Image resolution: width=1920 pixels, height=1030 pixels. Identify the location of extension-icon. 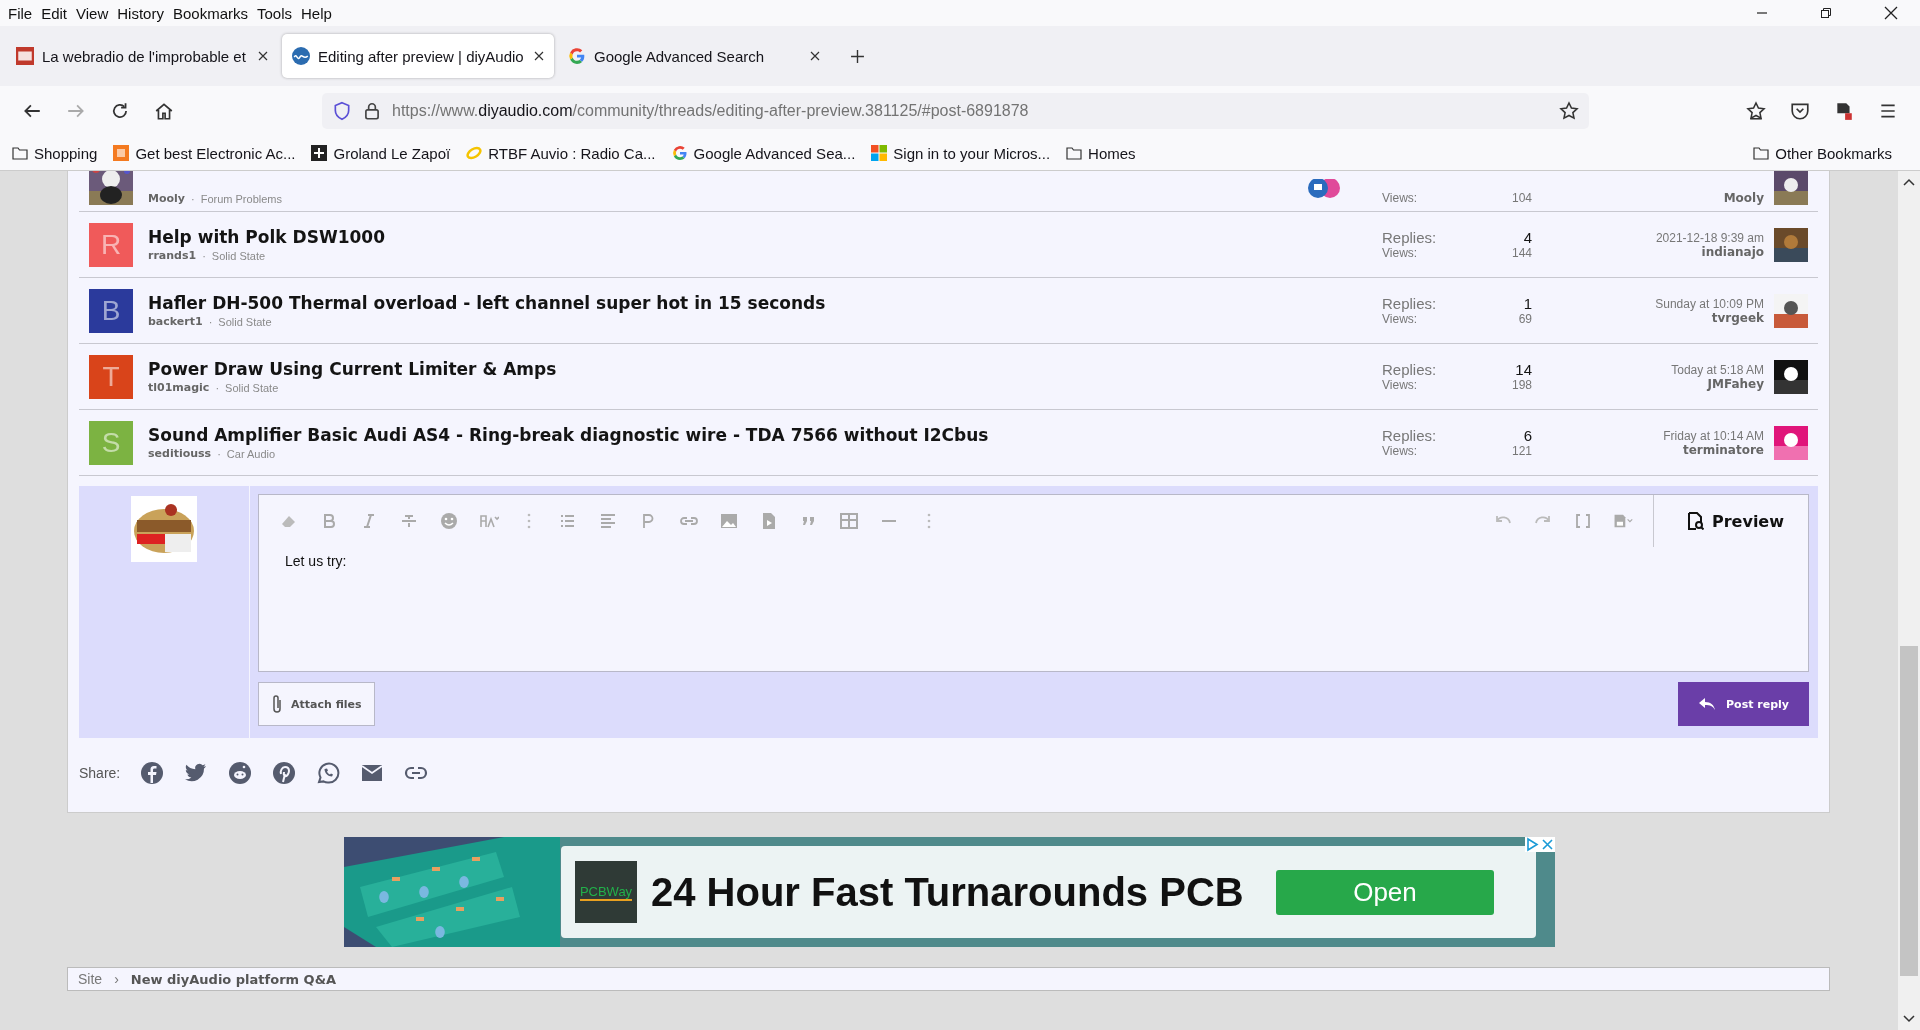
(1844, 111).